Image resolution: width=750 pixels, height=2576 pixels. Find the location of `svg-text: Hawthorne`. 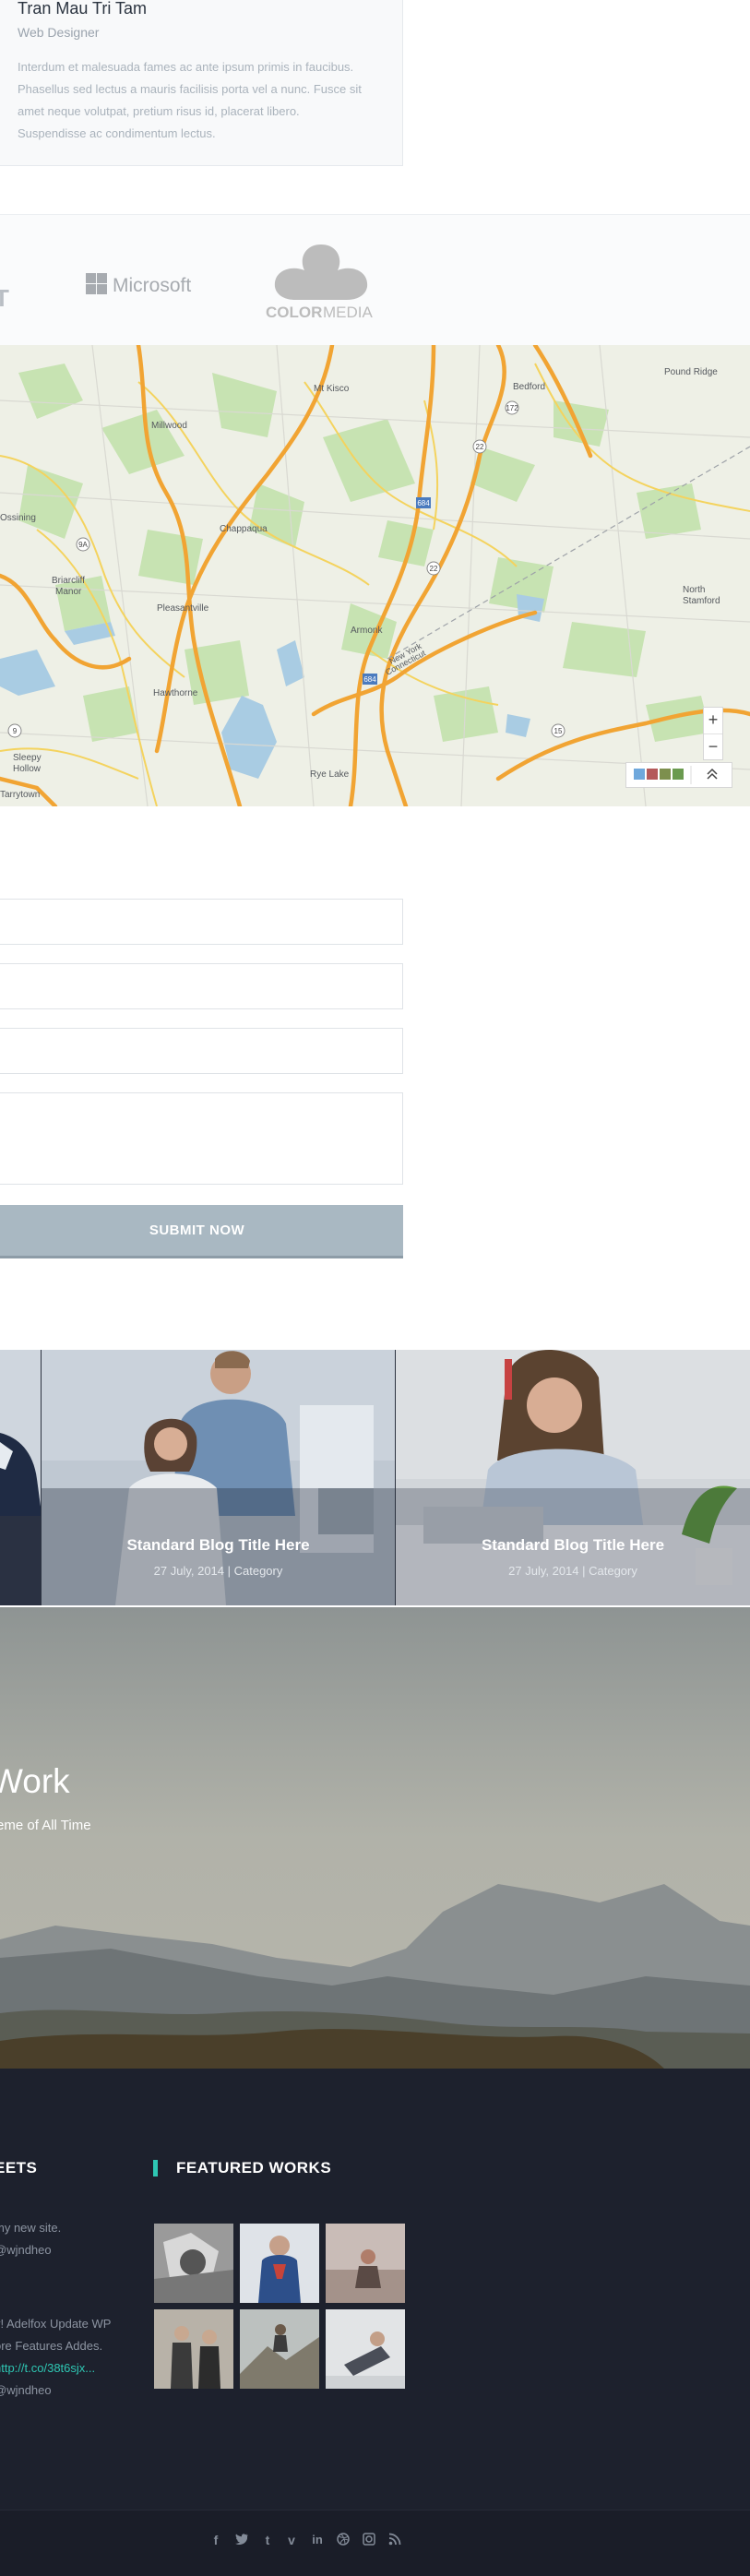

svg-text: Hawthorne is located at coordinates (176, 693).